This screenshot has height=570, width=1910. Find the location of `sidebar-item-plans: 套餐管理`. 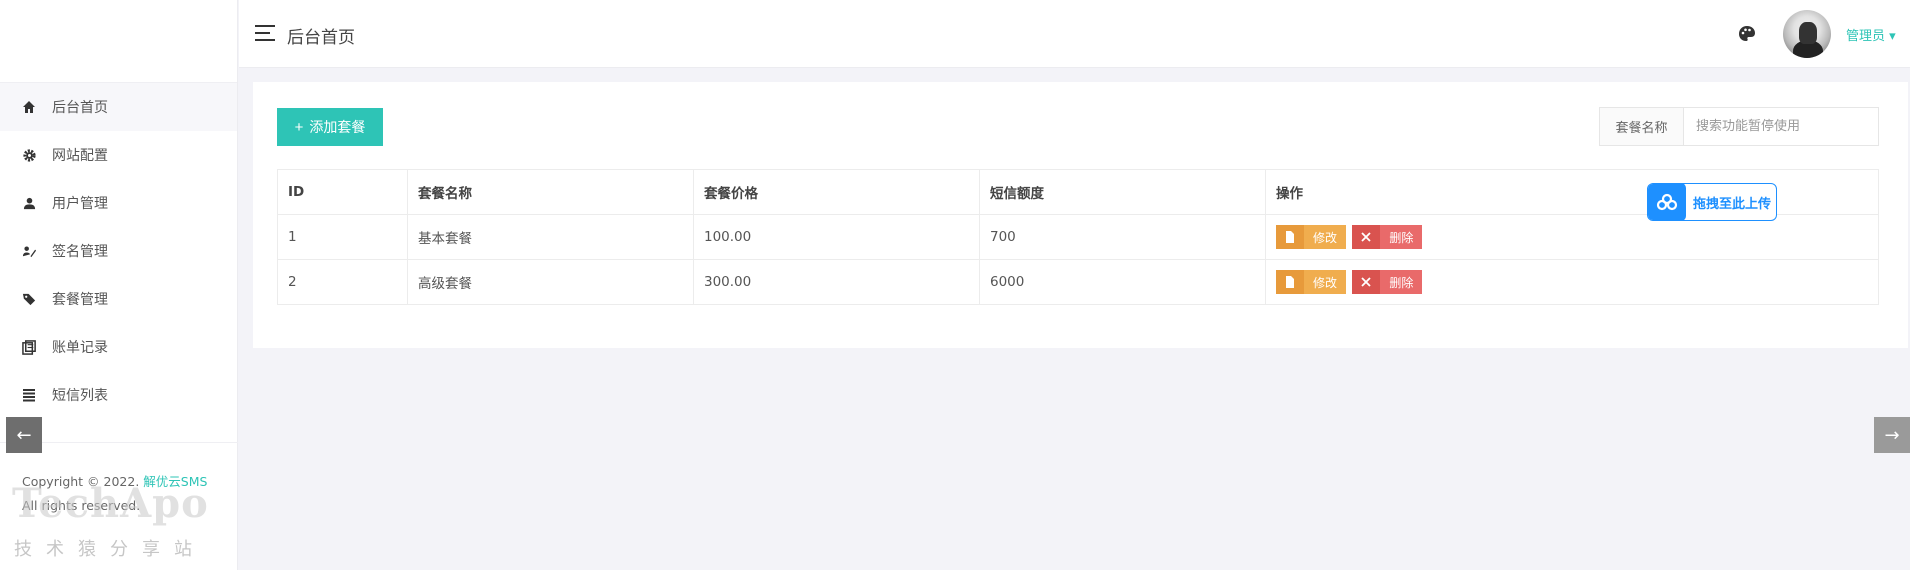

sidebar-item-plans: 套餐管理 is located at coordinates (118, 299).